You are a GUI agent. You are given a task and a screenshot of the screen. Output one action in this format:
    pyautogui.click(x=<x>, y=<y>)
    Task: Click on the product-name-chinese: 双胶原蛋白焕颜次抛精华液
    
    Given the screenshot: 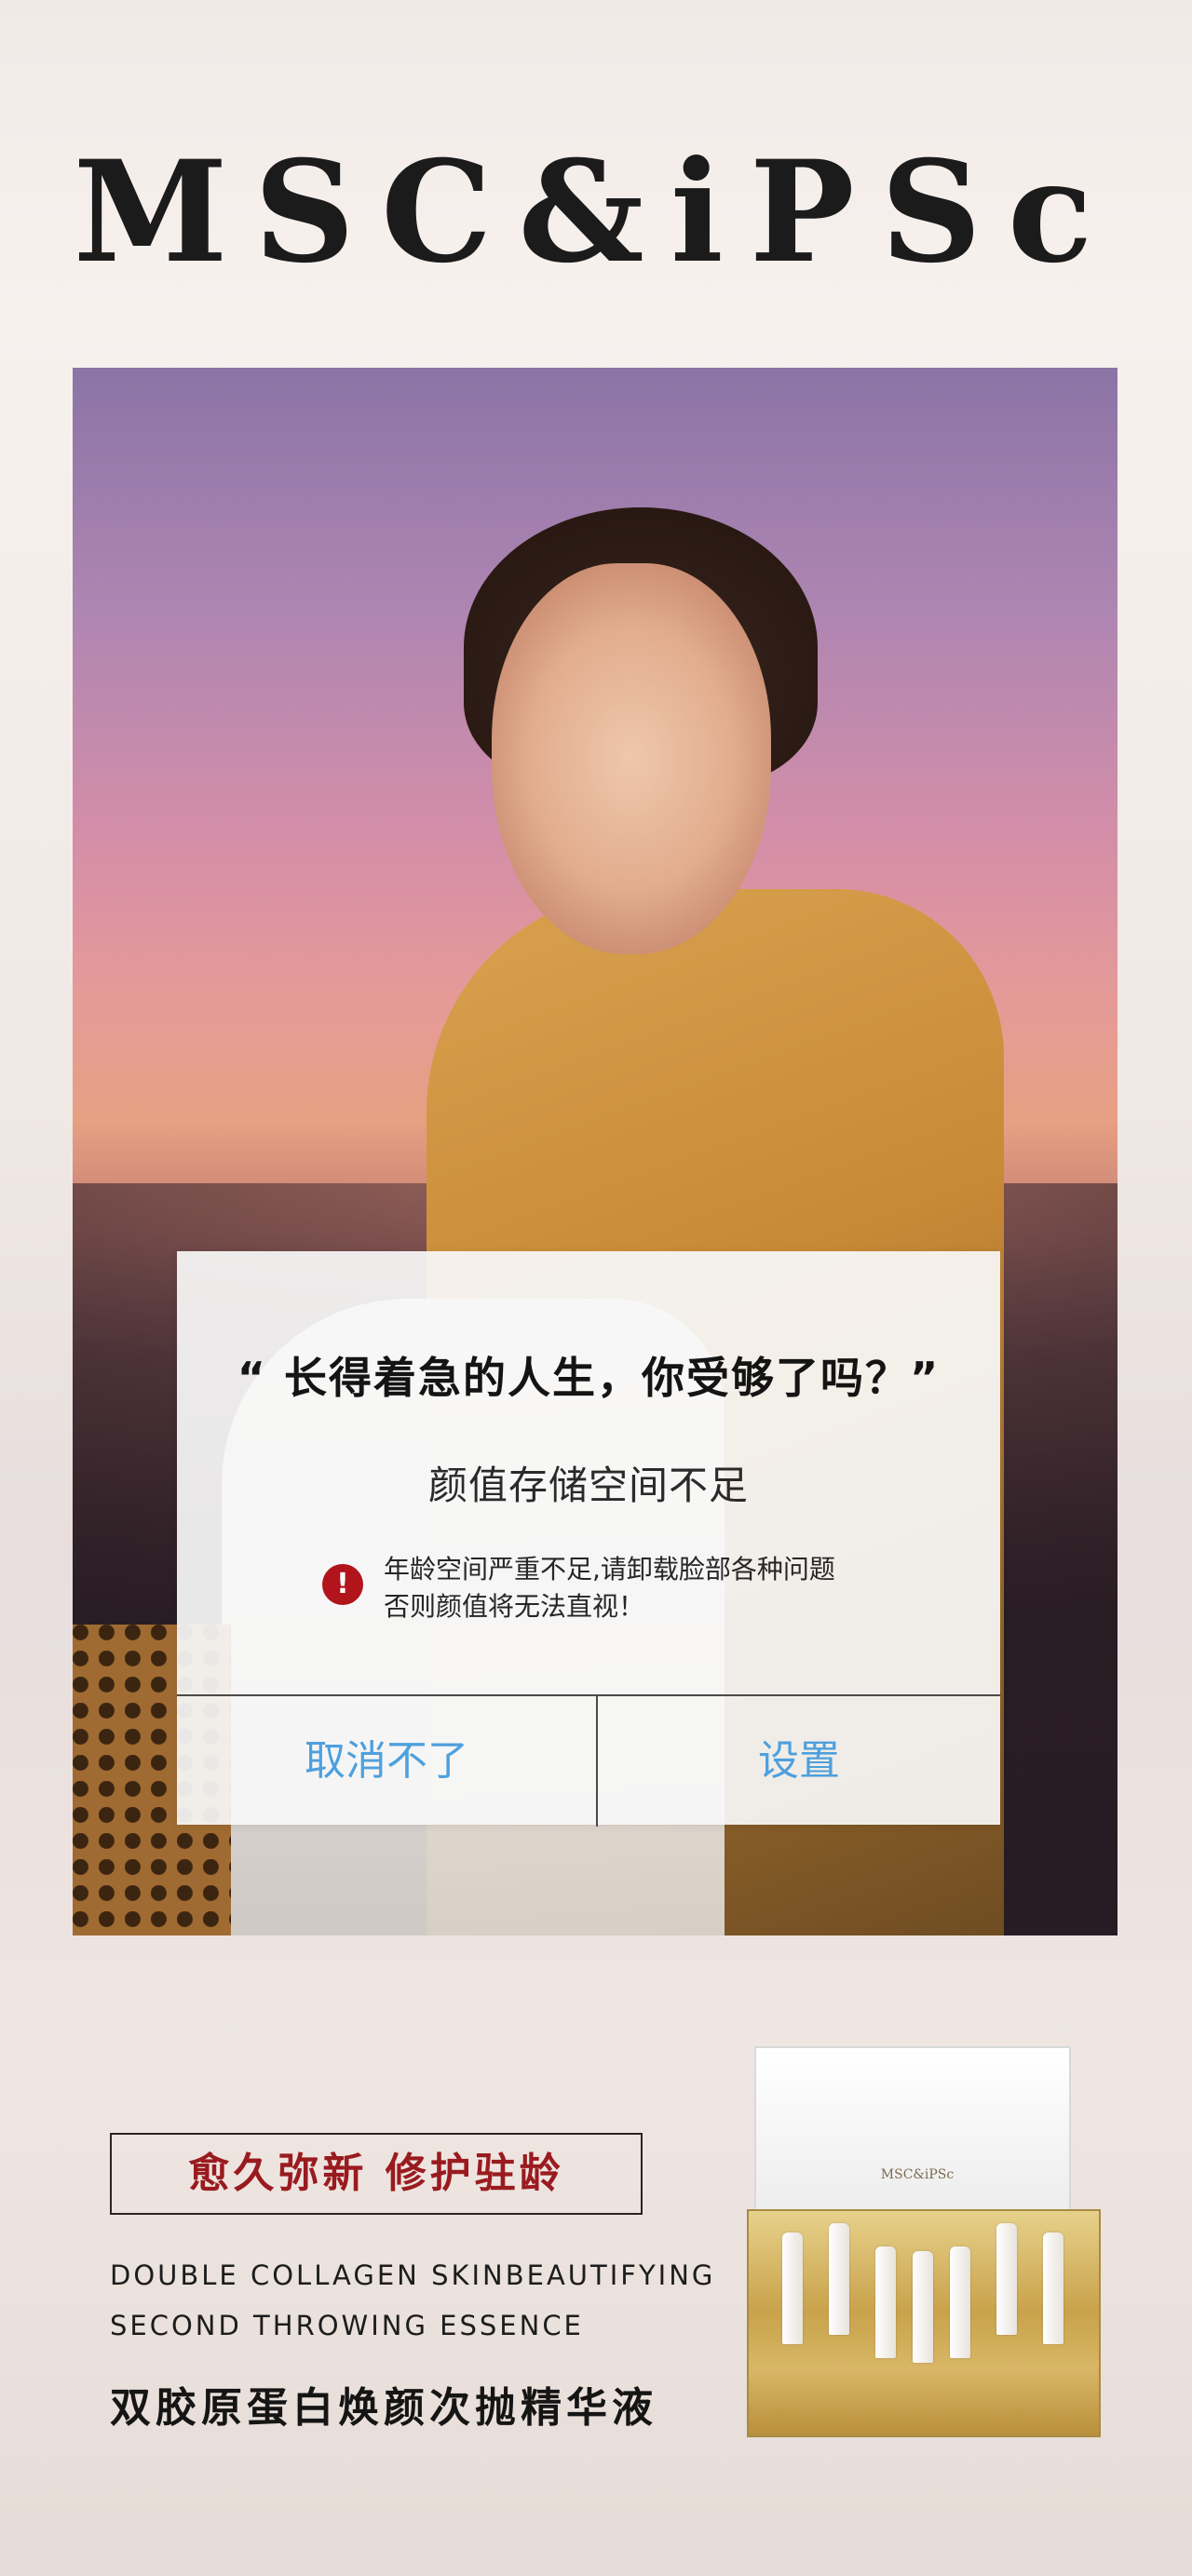 What is the action you would take?
    pyautogui.click(x=383, y=2408)
    